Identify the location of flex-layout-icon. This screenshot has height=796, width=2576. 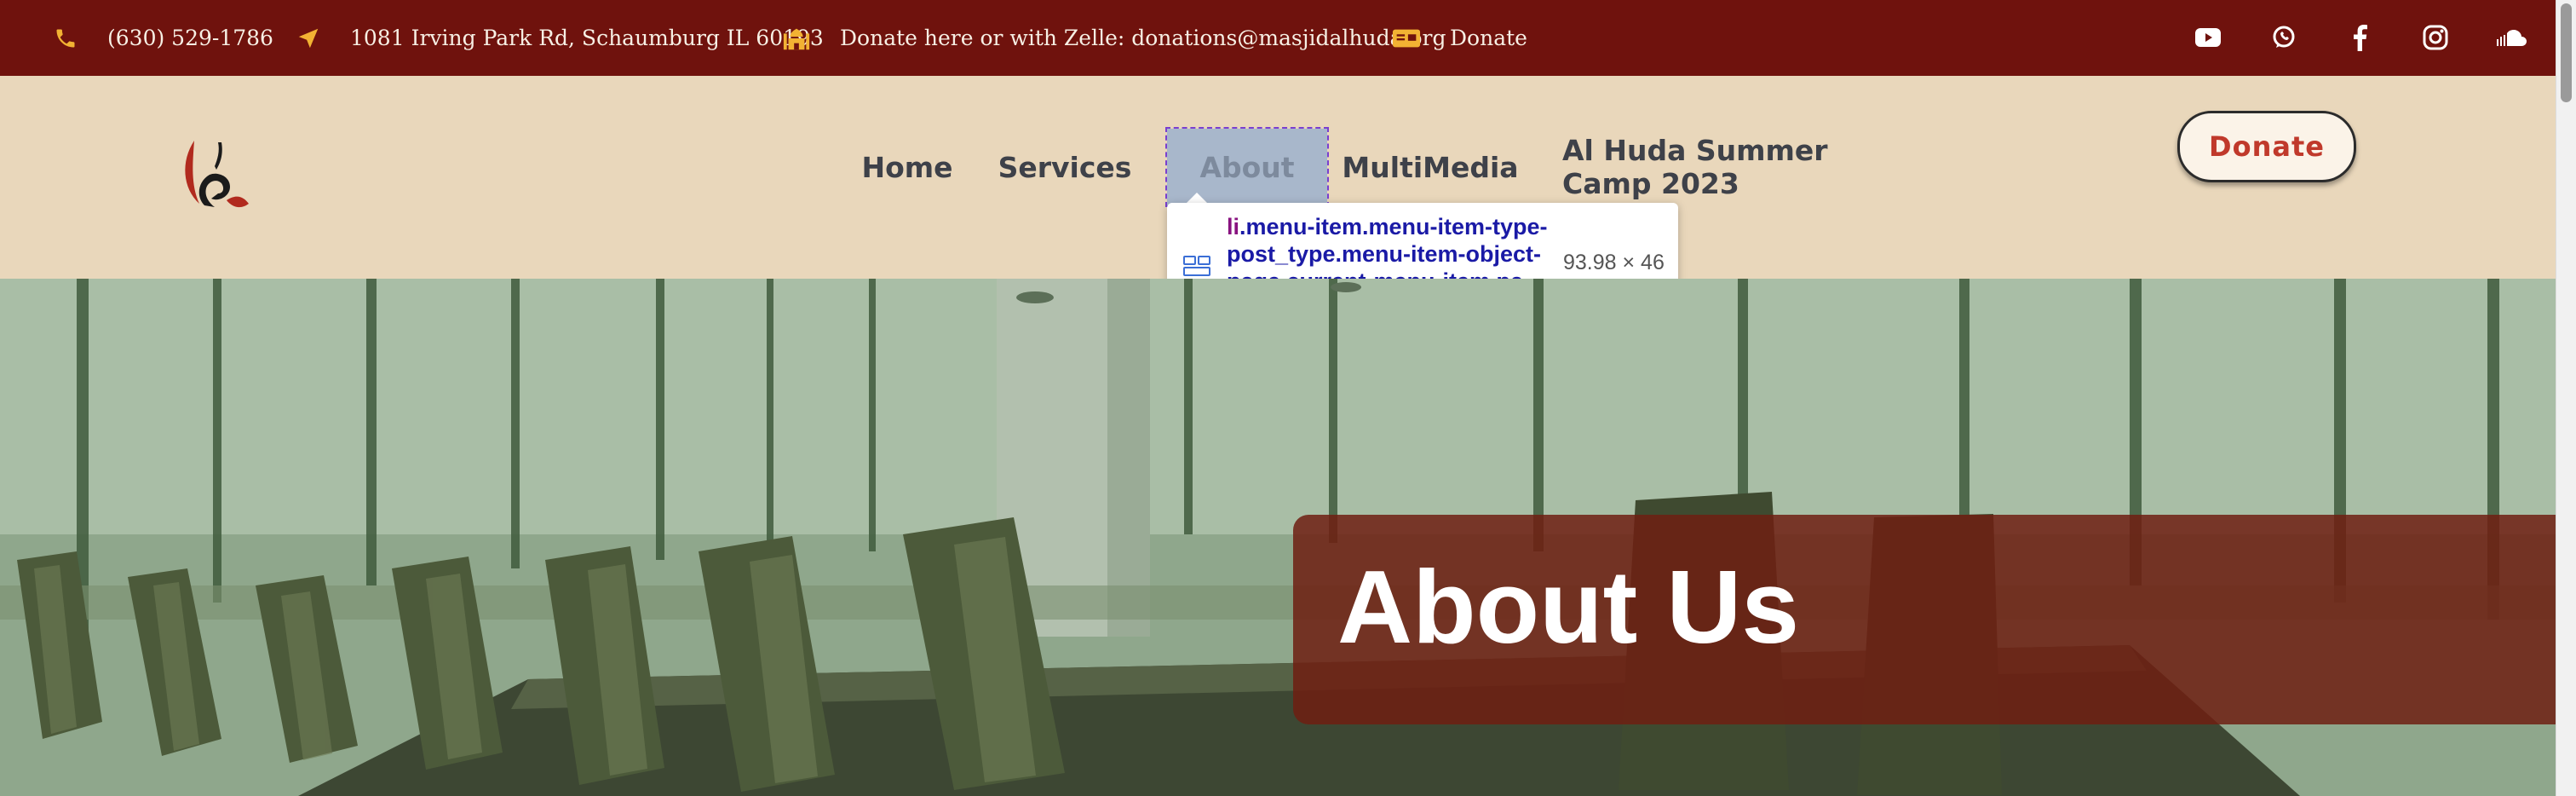
(1196, 266).